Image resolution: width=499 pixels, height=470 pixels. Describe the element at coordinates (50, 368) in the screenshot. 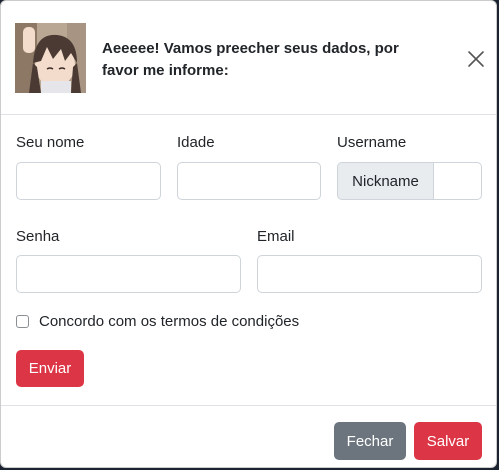

I see `submit-button: Enviar` at that location.